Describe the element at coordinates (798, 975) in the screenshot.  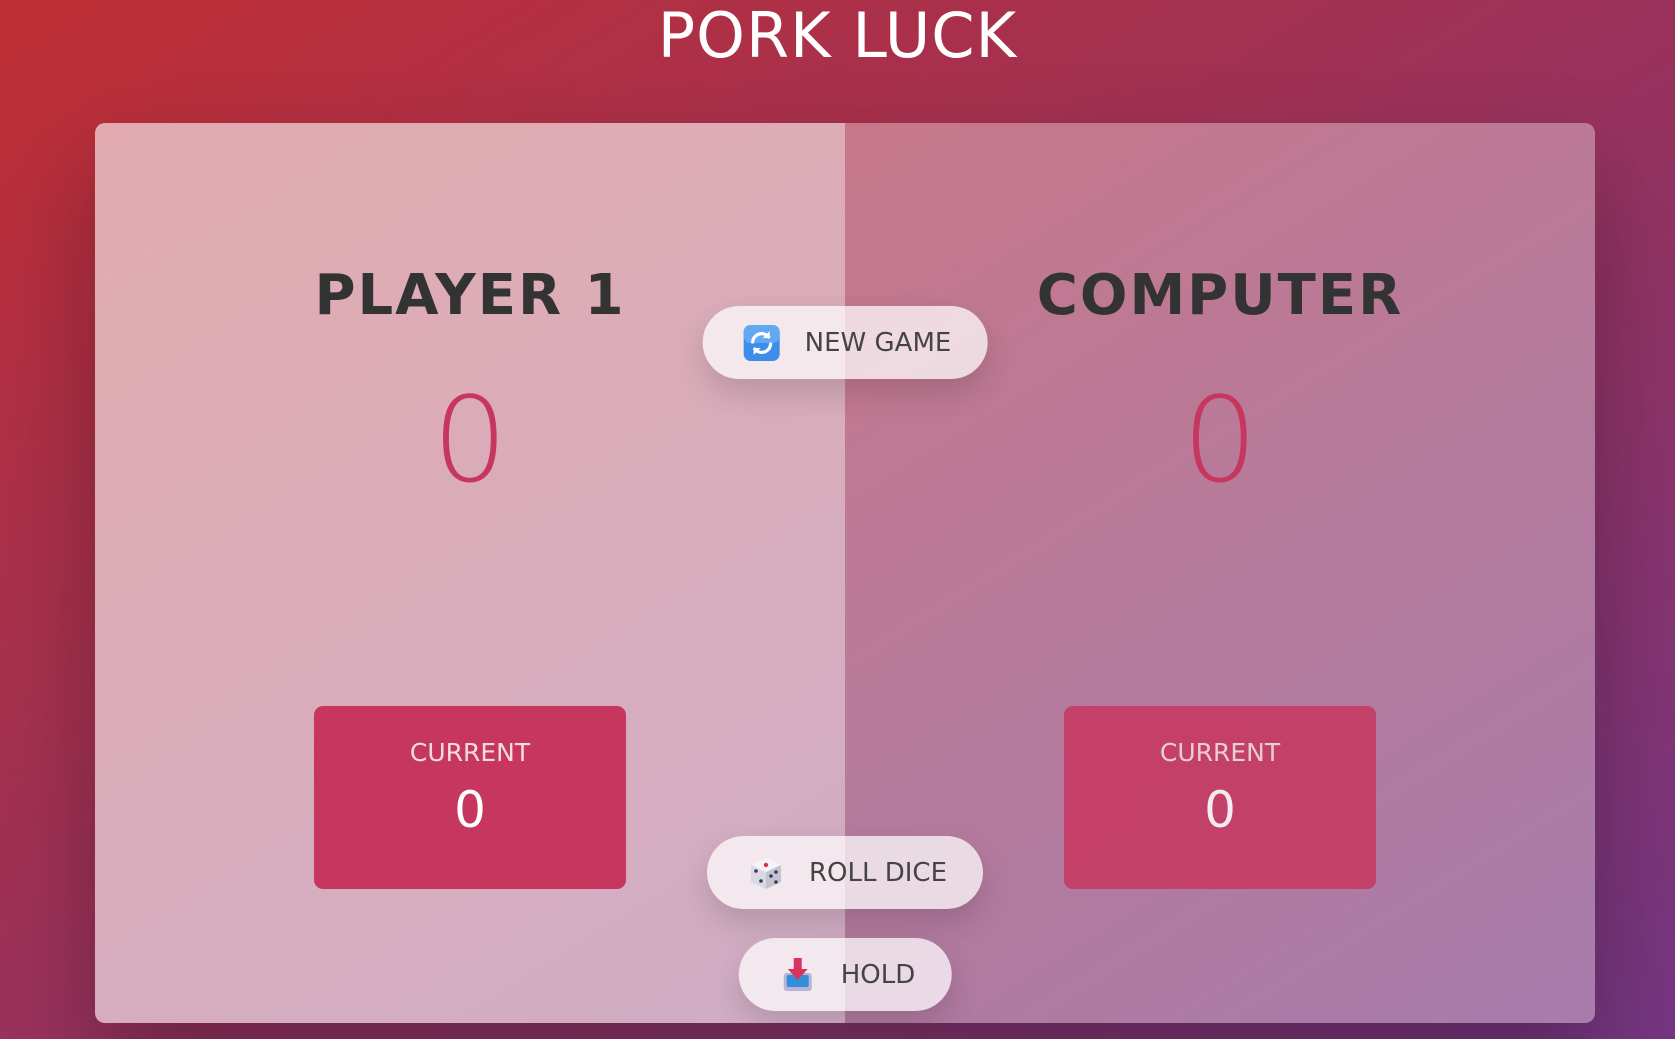
I see `inbox-tray-icon` at that location.